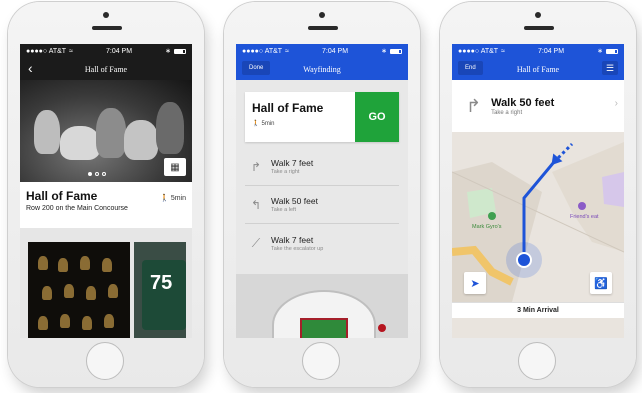 The width and height of the screenshot is (642, 393). Describe the element at coordinates (161, 283) in the screenshot. I see `jersey-number: 75` at that location.